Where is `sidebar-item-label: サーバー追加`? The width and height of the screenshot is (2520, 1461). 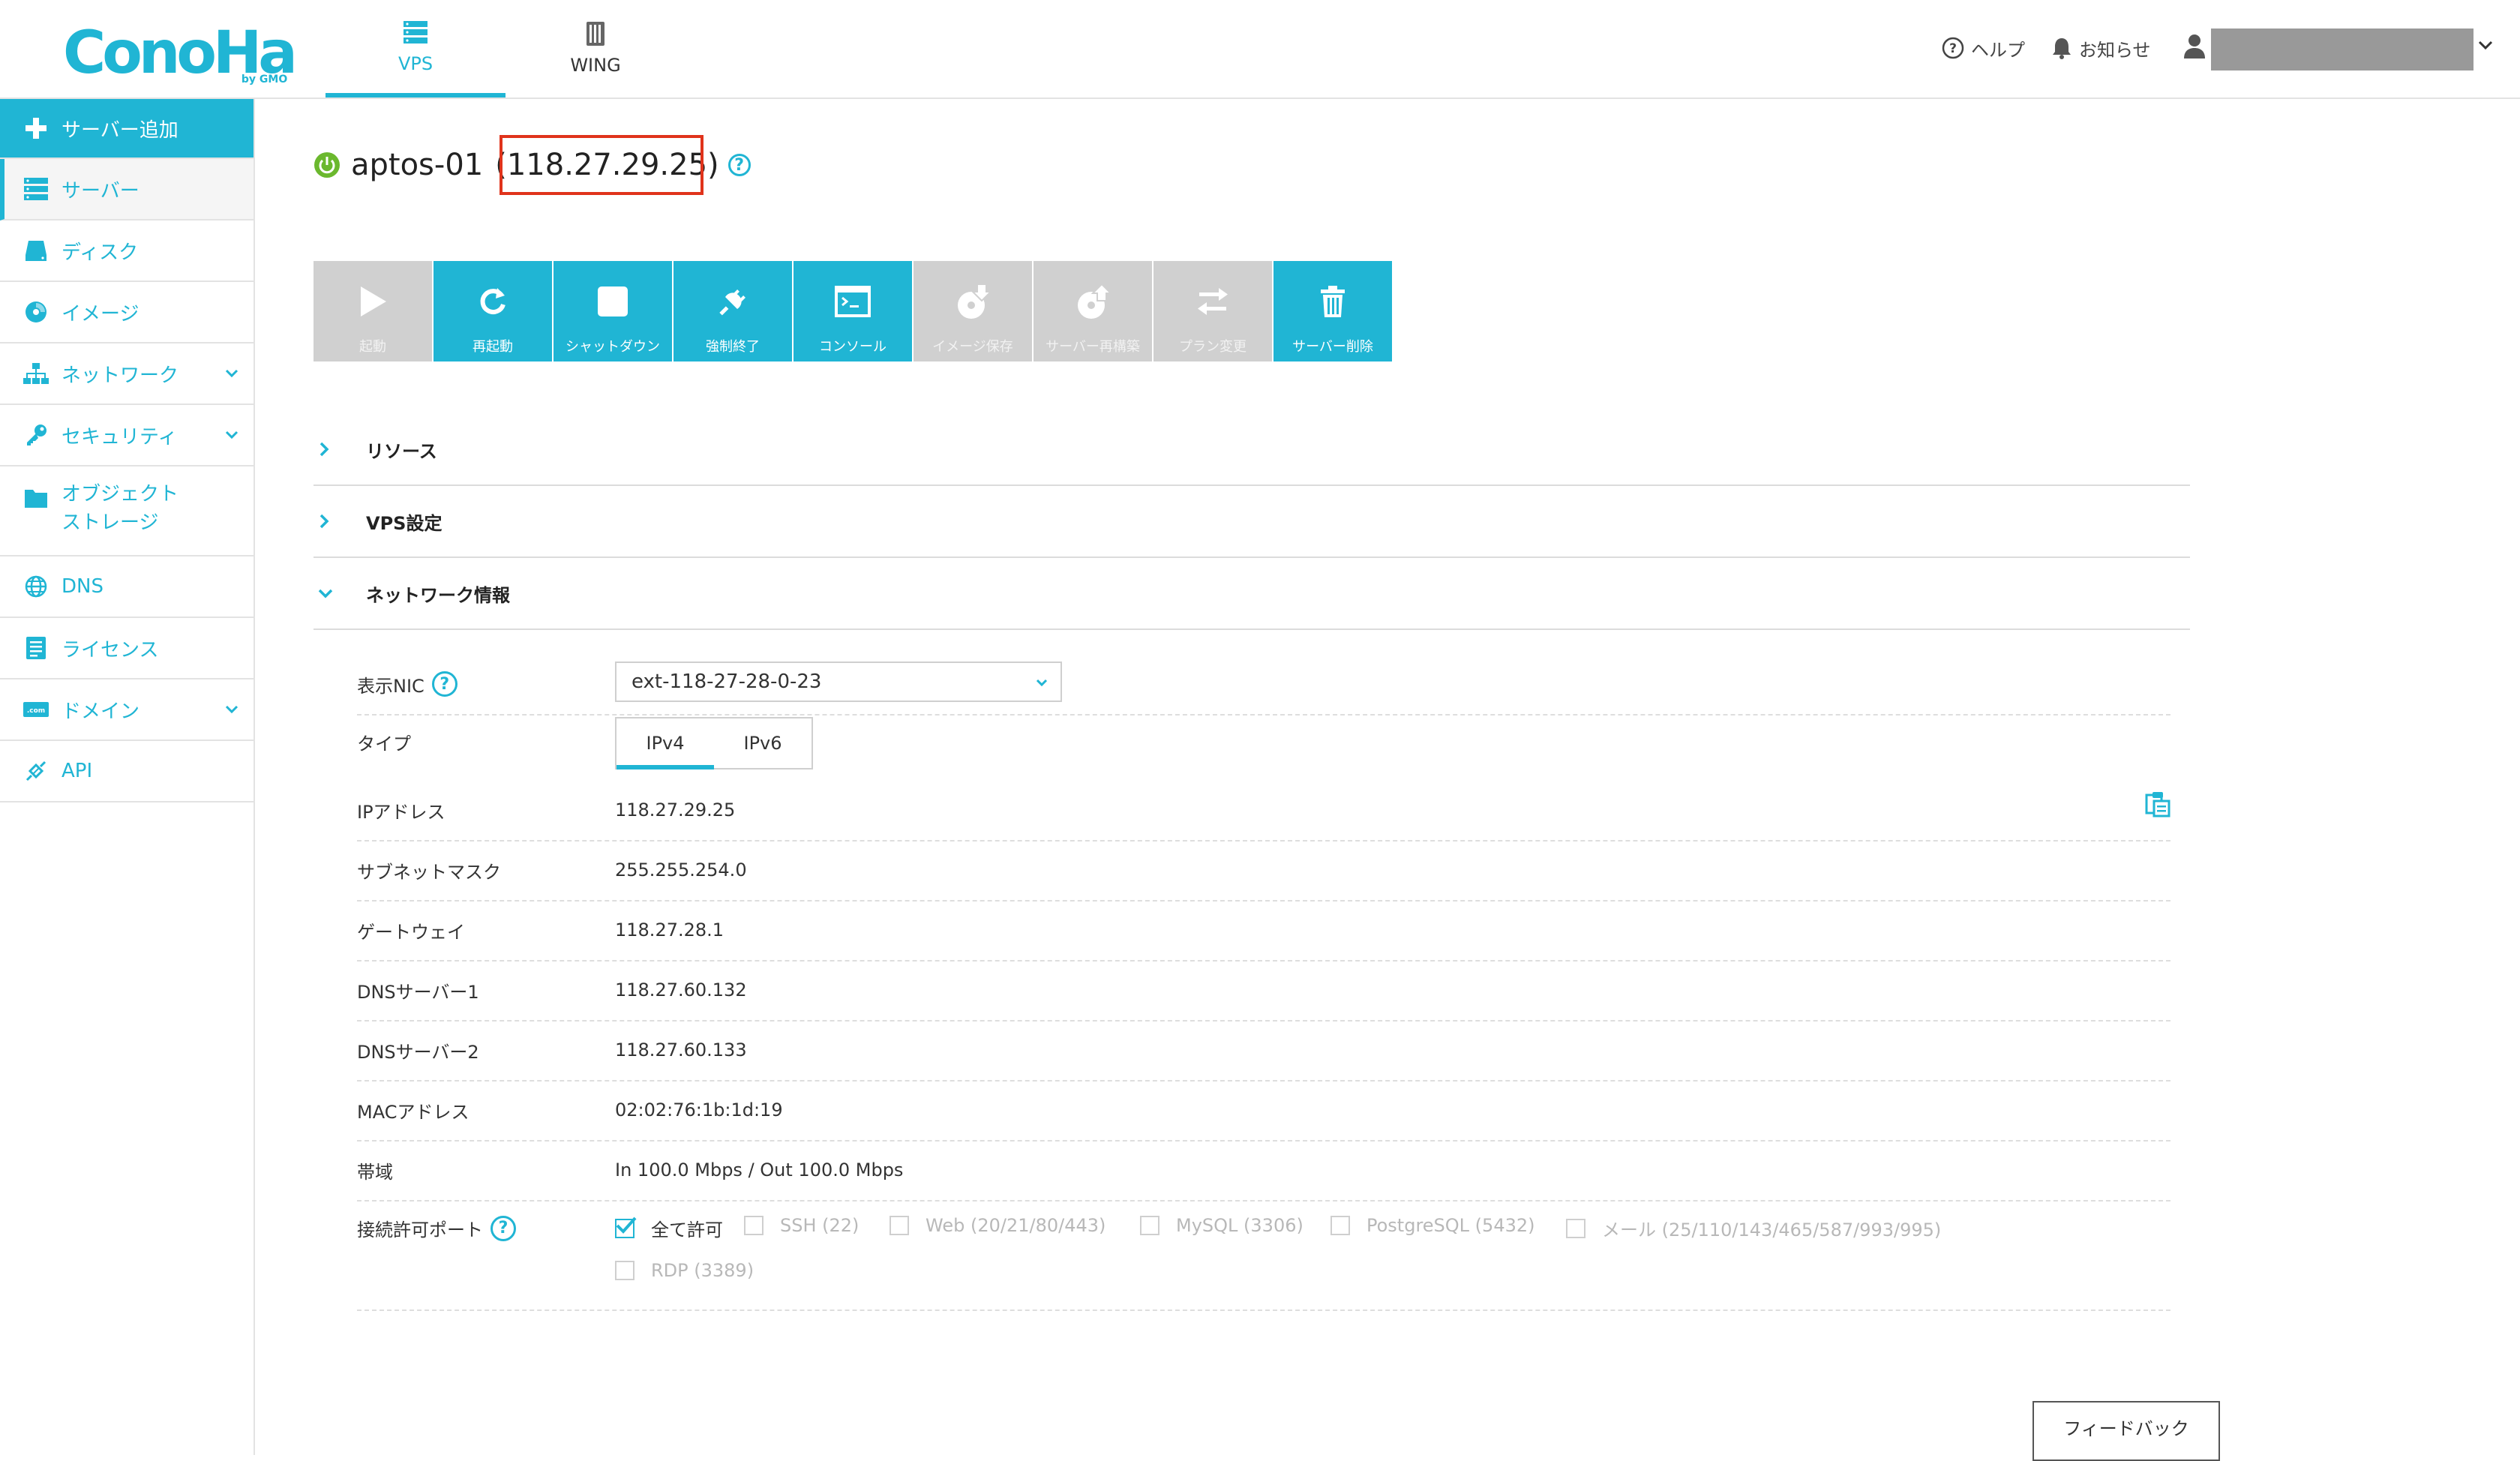 sidebar-item-label: サーバー追加 is located at coordinates (120, 130).